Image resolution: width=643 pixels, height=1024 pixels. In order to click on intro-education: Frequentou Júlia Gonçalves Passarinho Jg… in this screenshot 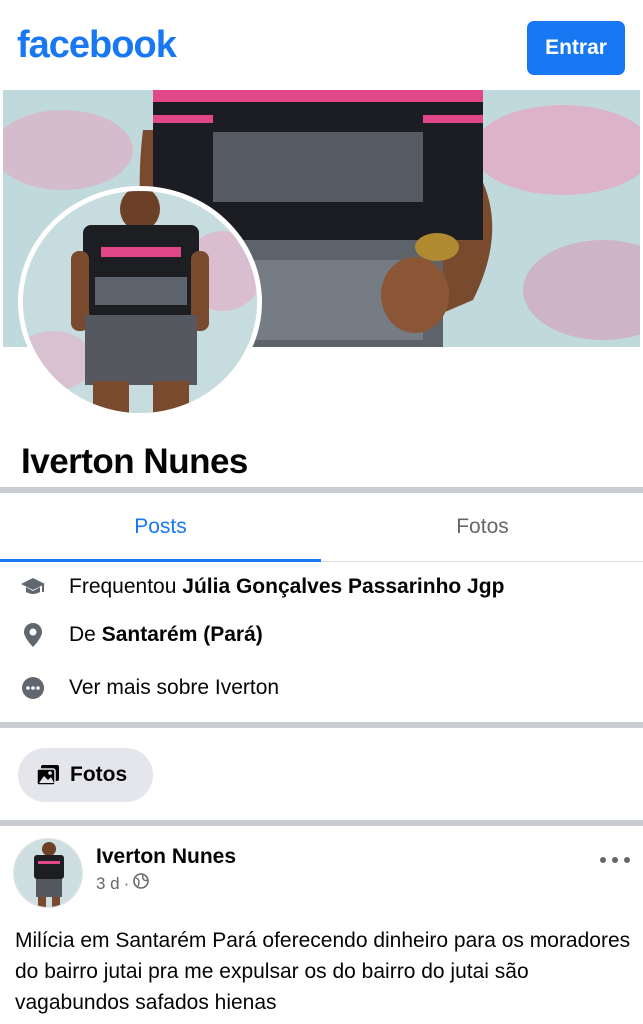, I will do `click(321, 587)`.